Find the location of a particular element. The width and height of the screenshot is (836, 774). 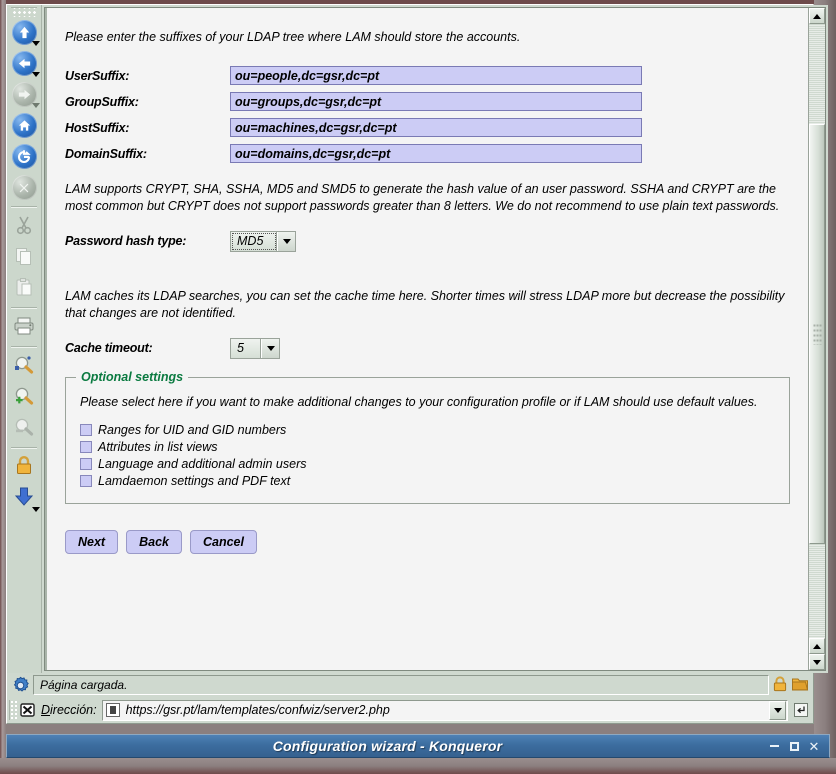

konqueror-gear-icon is located at coordinates (20, 685).